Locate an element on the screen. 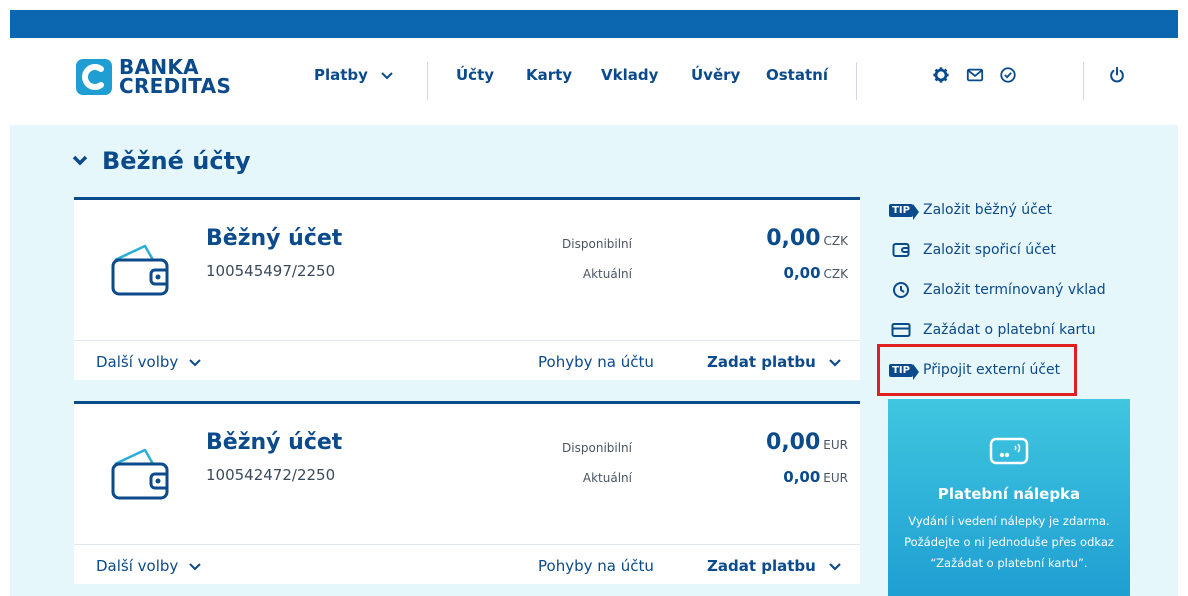  nav-ostatni: Ostatní is located at coordinates (797, 75).